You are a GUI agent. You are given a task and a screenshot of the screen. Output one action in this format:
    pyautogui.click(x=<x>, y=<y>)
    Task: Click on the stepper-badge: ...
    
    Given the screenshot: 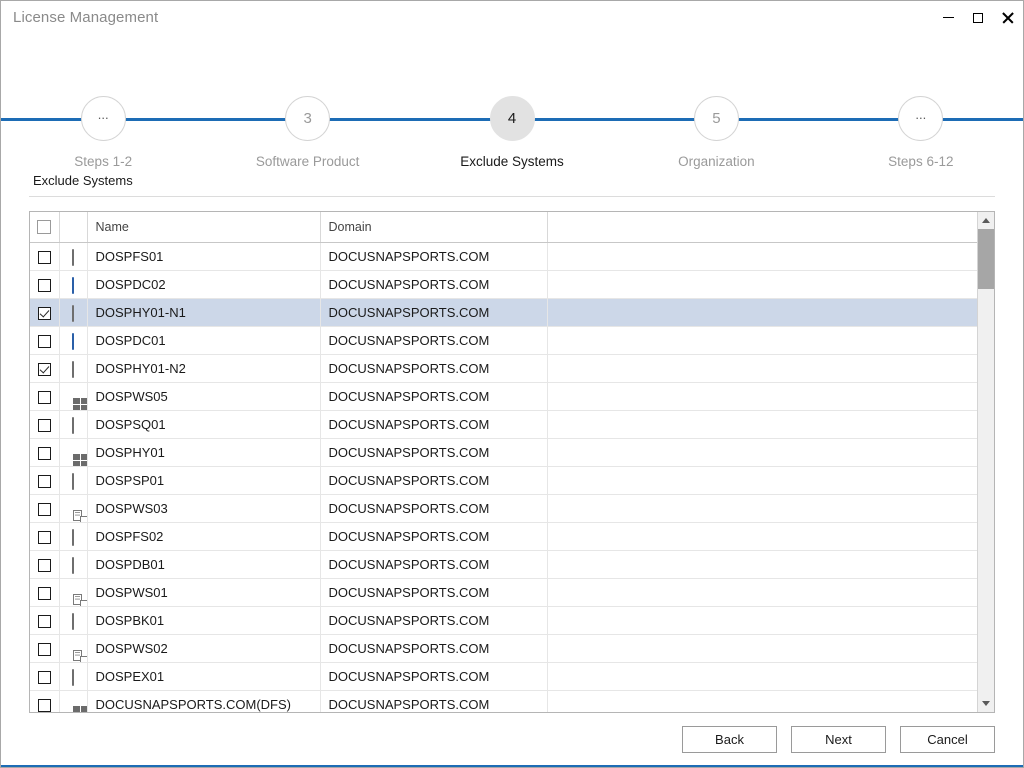 What is the action you would take?
    pyautogui.click(x=921, y=118)
    